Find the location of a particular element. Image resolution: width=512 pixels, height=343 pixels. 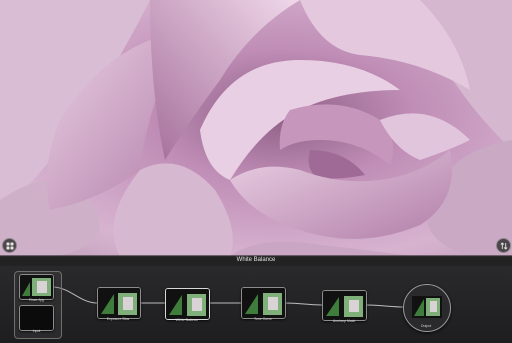

node-label: Tone Curve is located at coordinates (263, 319).